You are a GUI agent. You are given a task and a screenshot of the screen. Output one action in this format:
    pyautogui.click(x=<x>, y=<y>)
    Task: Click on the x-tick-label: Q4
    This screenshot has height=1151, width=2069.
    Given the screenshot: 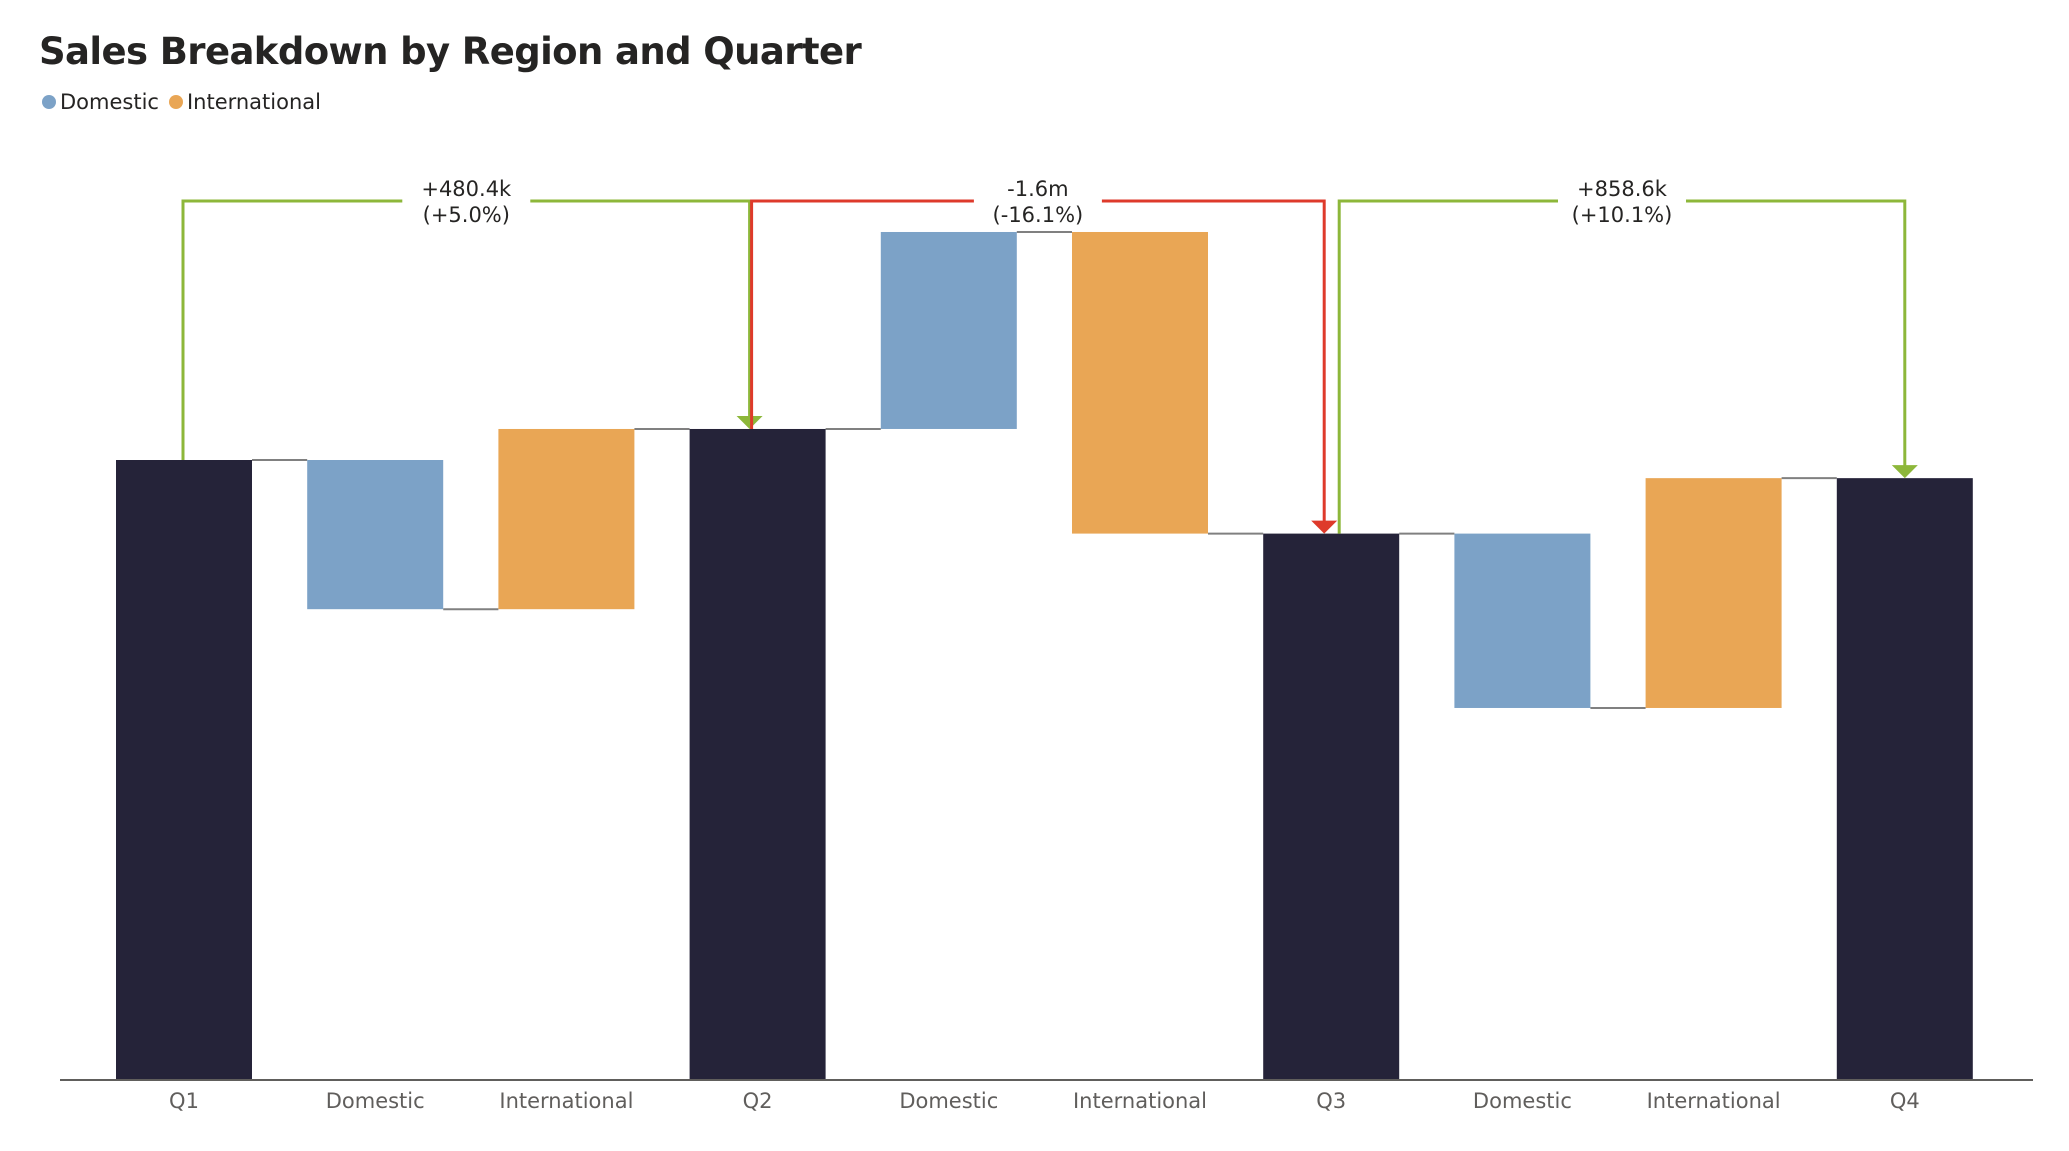 What is the action you would take?
    pyautogui.click(x=1905, y=1101)
    